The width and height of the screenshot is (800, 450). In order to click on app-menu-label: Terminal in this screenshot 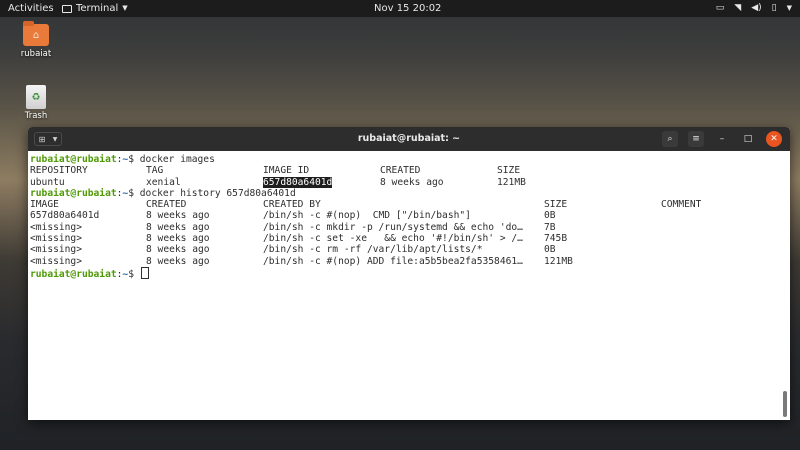, I will do `click(97, 8)`.